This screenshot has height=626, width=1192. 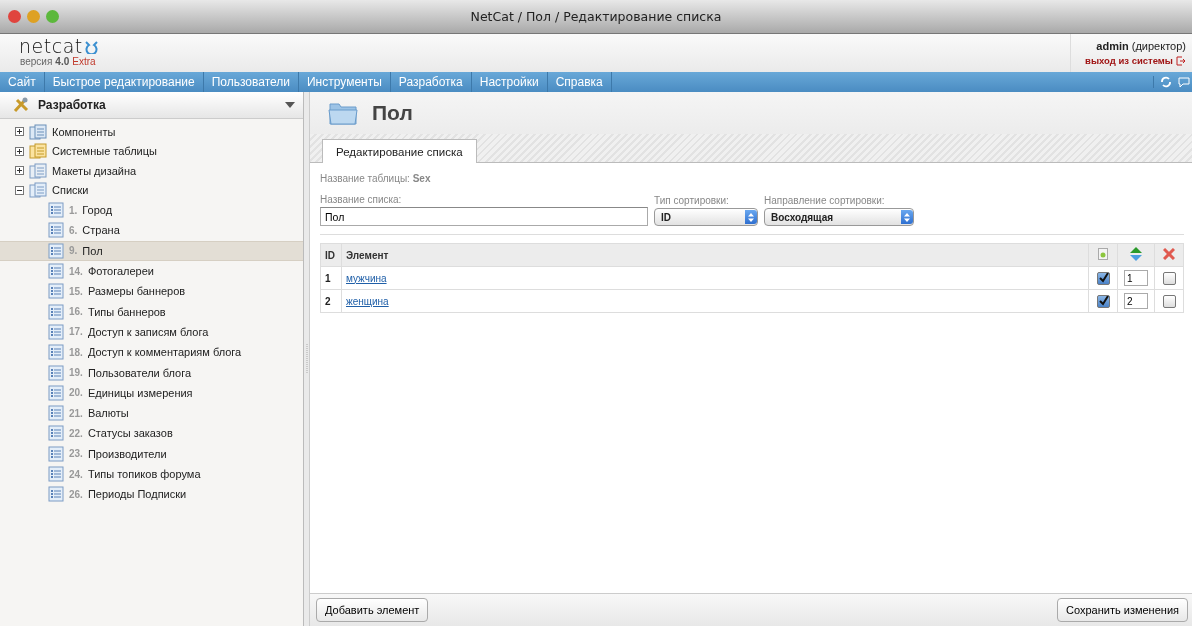 What do you see at coordinates (51, 46) in the screenshot?
I see `logo-text: netcat` at bounding box center [51, 46].